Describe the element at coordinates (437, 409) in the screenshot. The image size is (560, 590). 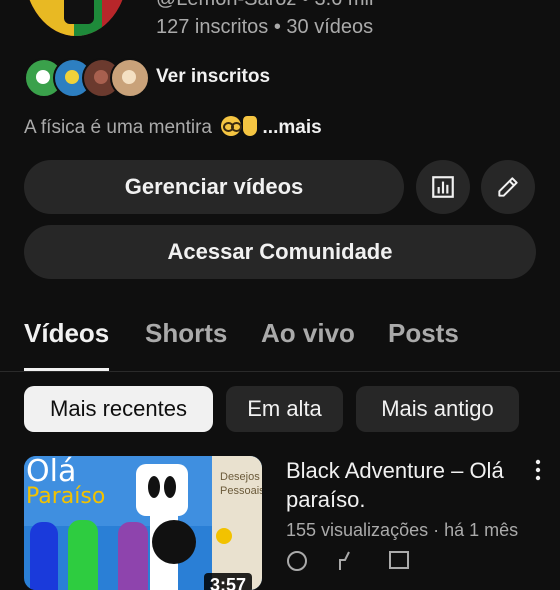
I see `chip-oldest: Mais antigo` at that location.